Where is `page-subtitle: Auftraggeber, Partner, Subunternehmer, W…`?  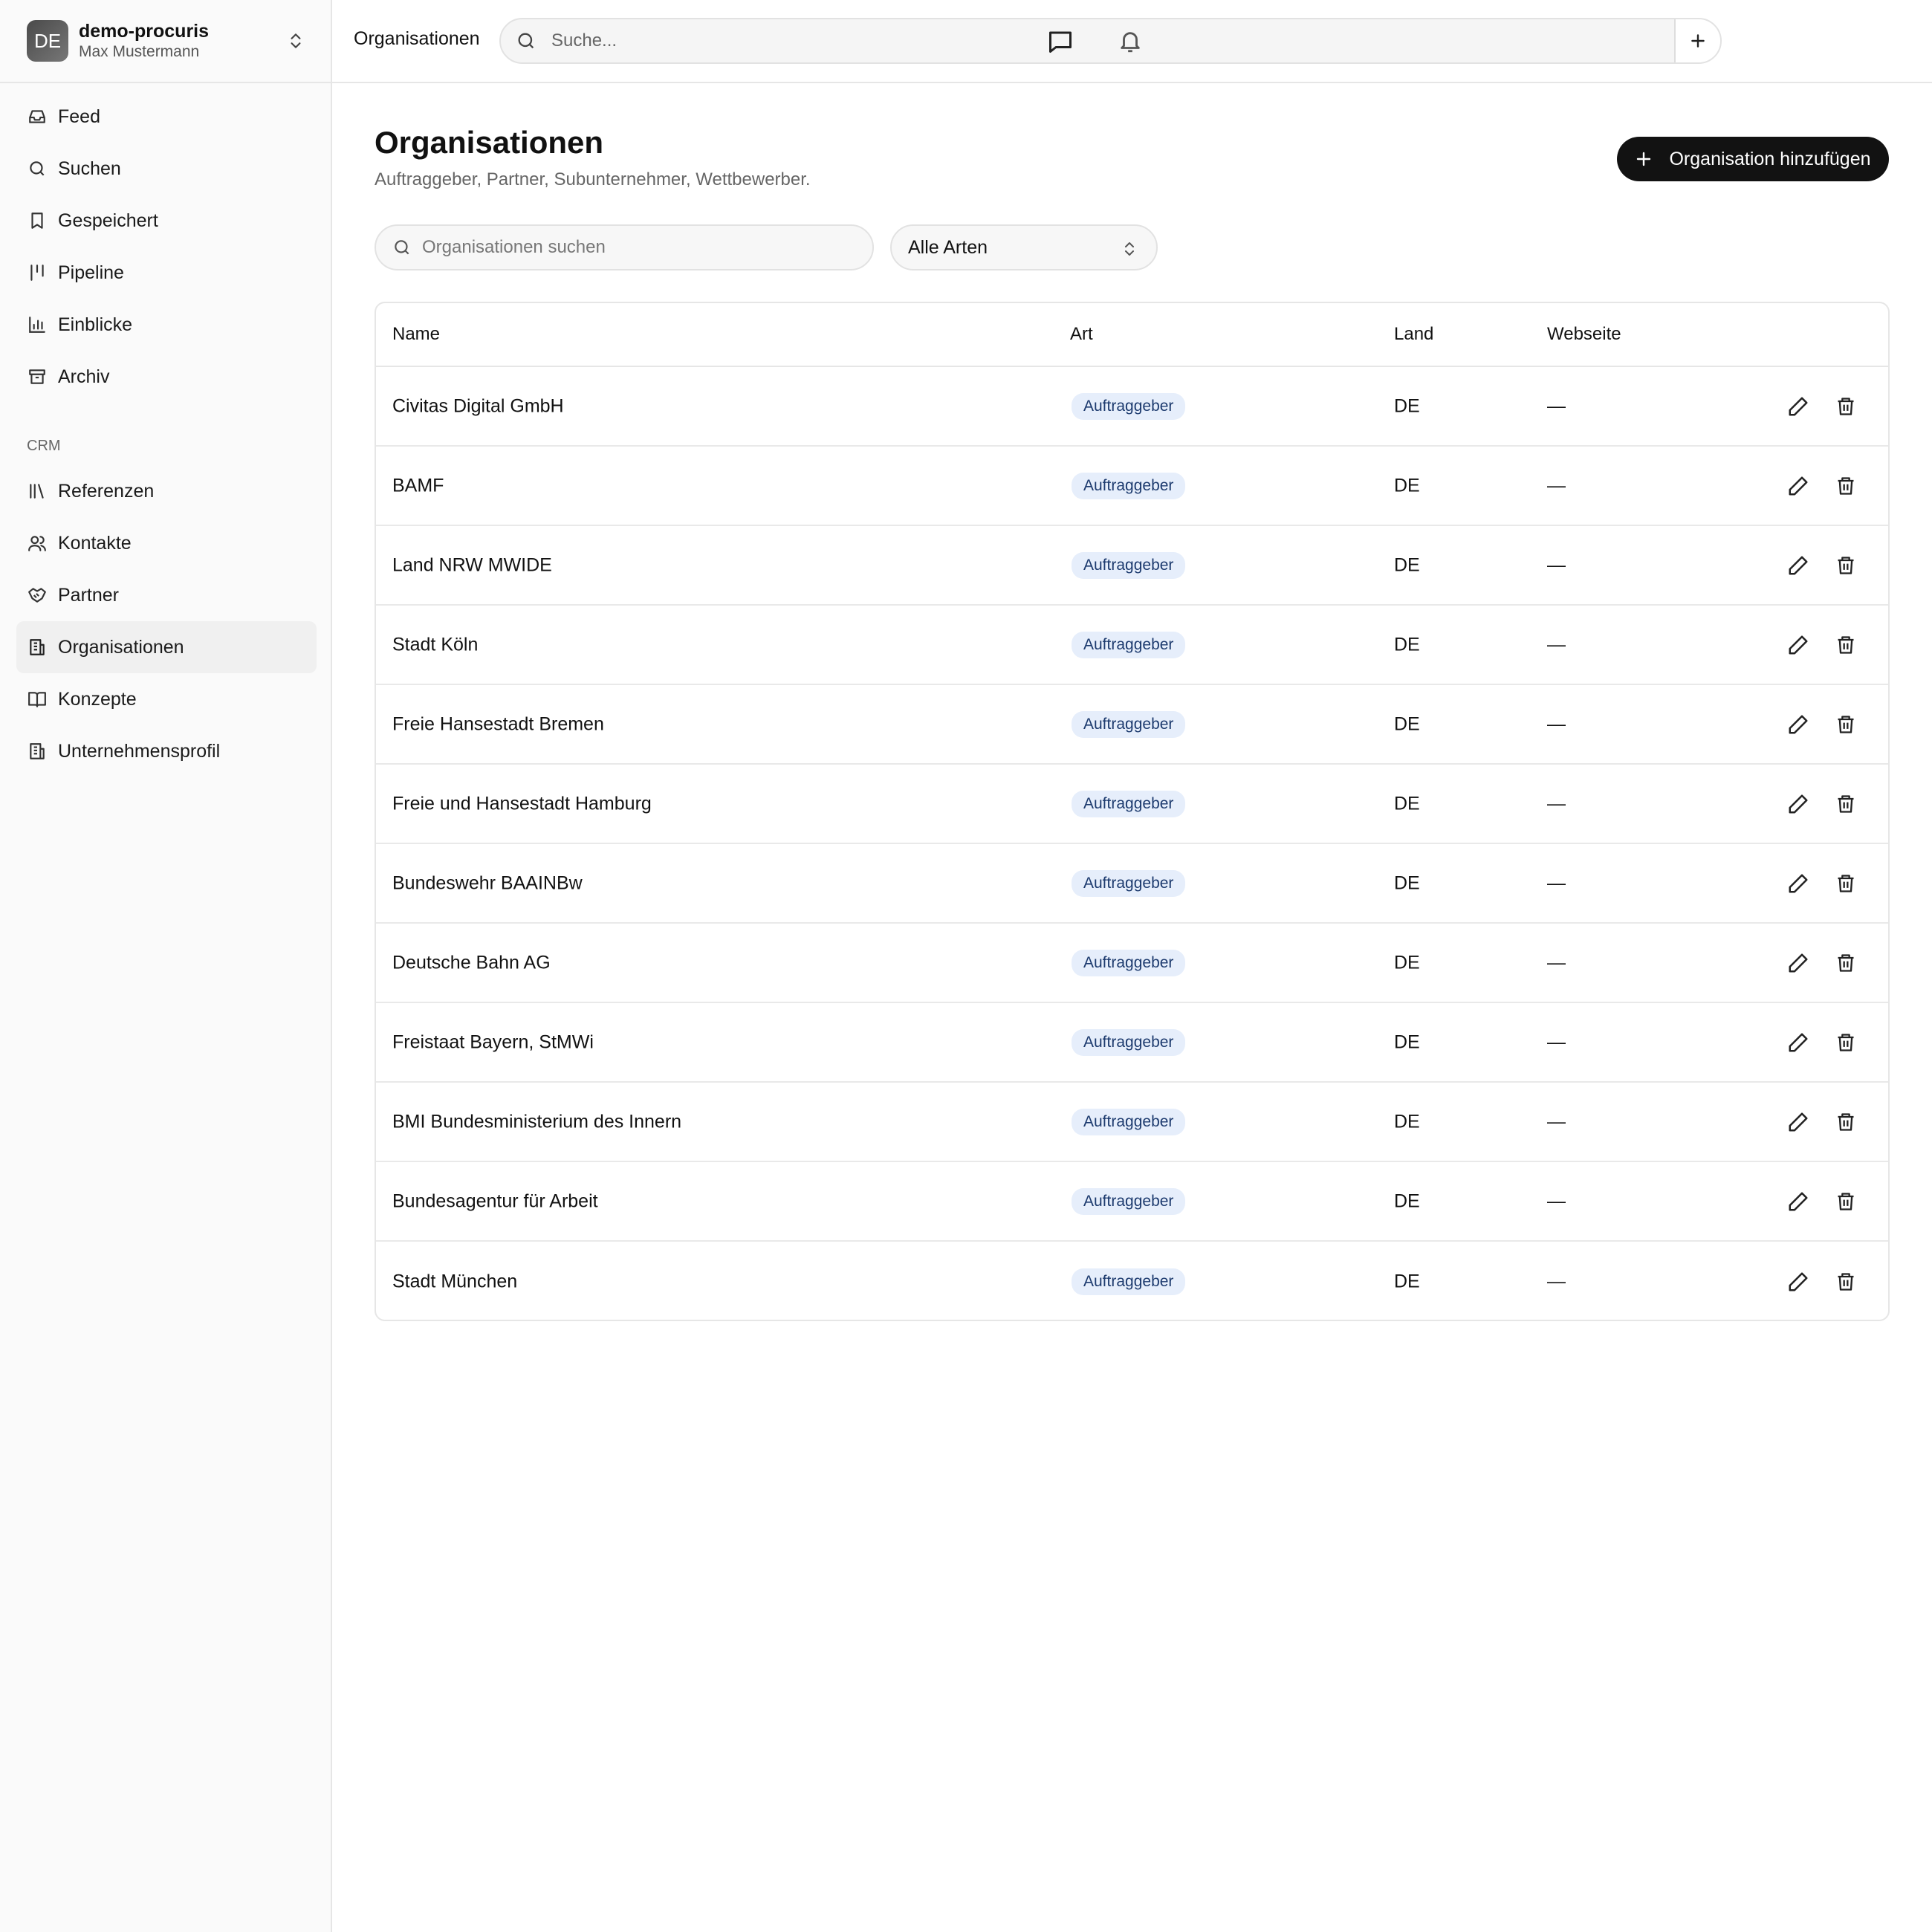 page-subtitle: Auftraggeber, Partner, Subunternehmer, W… is located at coordinates (593, 179).